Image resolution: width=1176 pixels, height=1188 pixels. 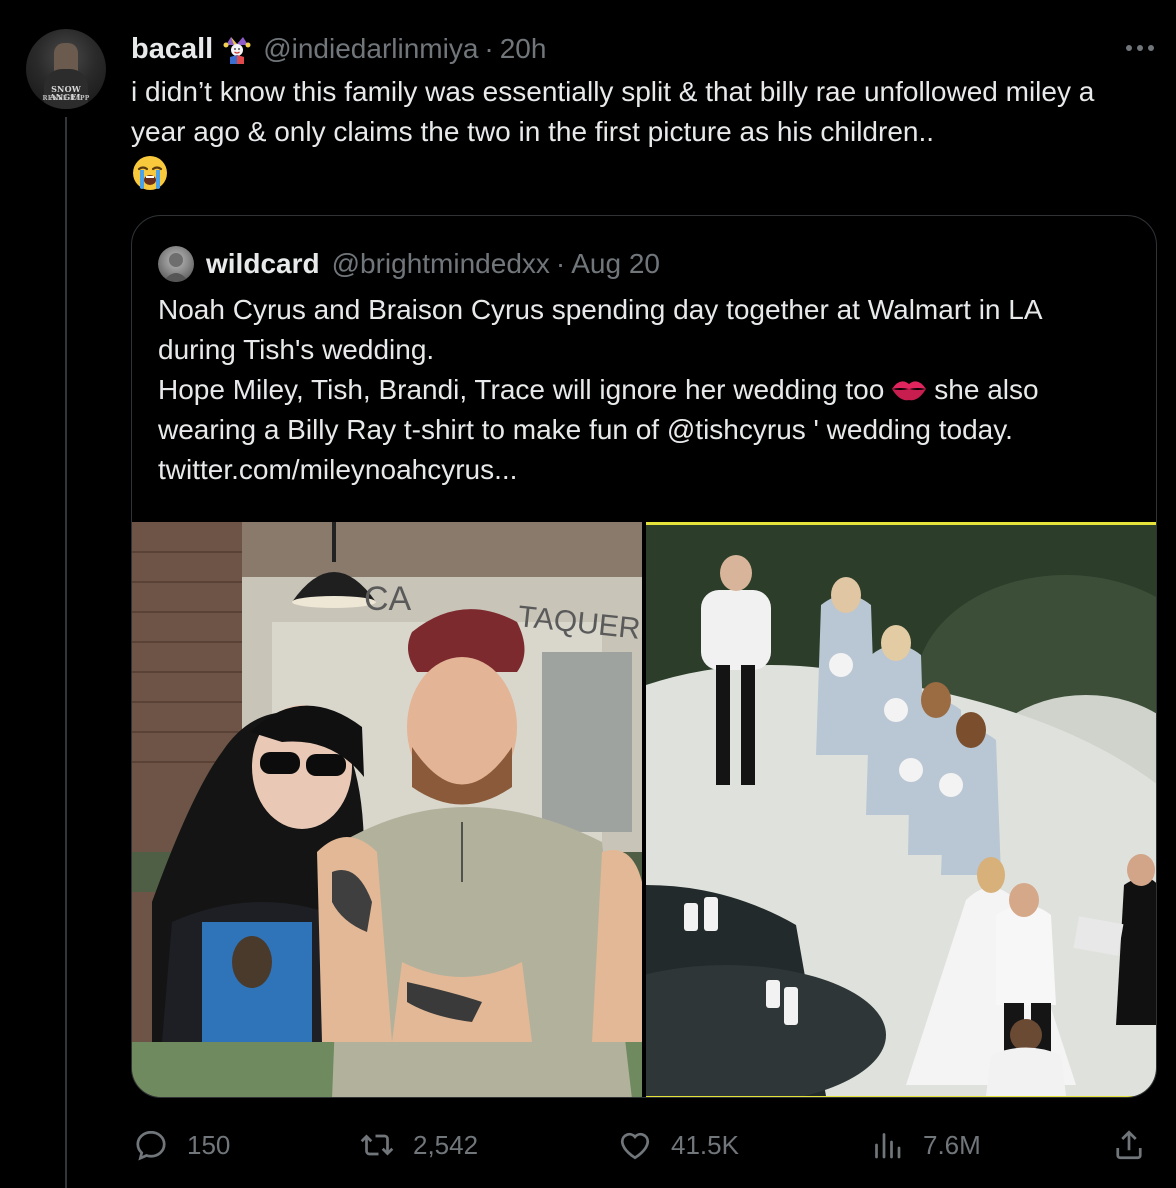 What do you see at coordinates (952, 1144) in the screenshot?
I see `views-count: 7.6M` at bounding box center [952, 1144].